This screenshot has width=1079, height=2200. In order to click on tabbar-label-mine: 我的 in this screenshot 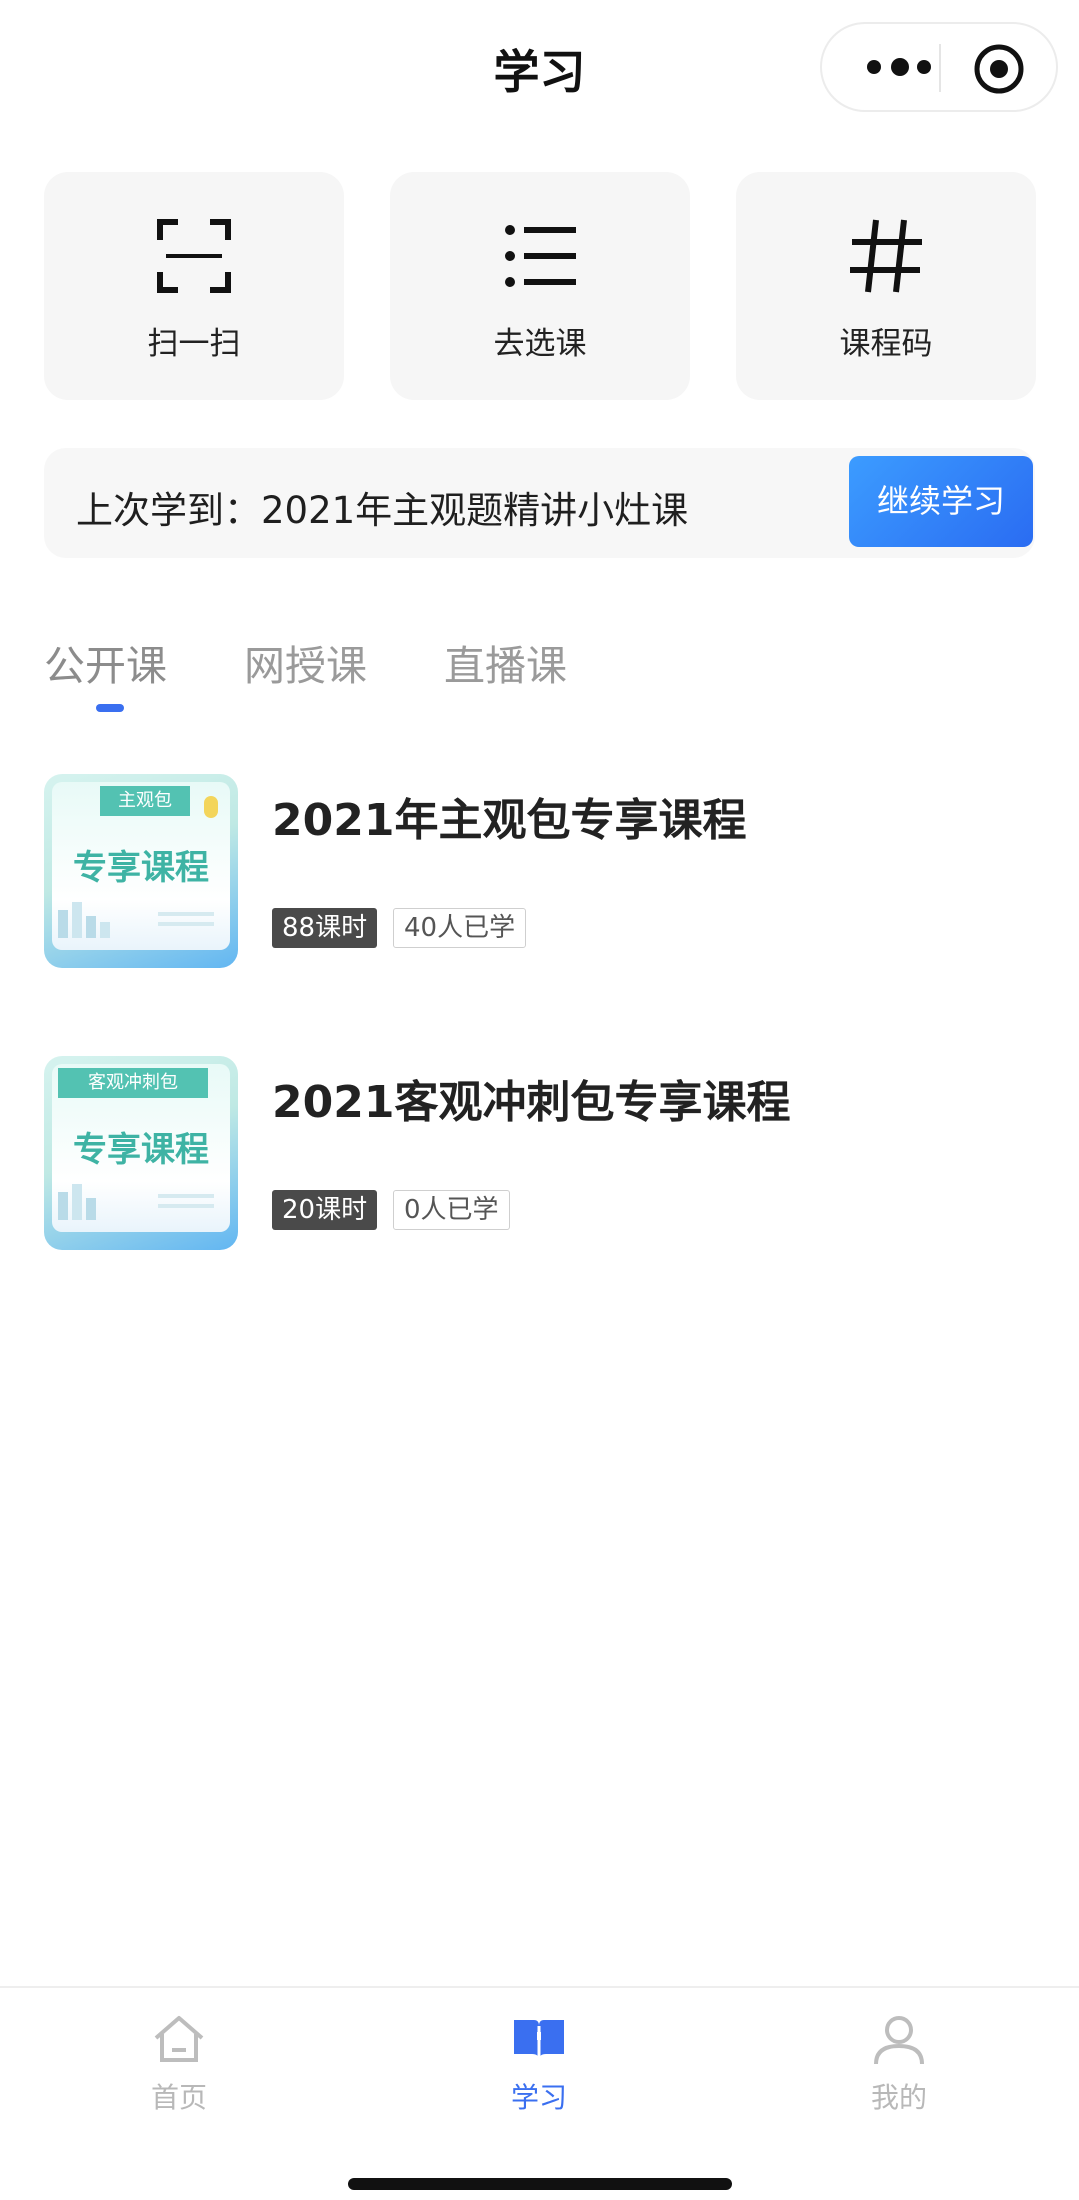, I will do `click(898, 2097)`.